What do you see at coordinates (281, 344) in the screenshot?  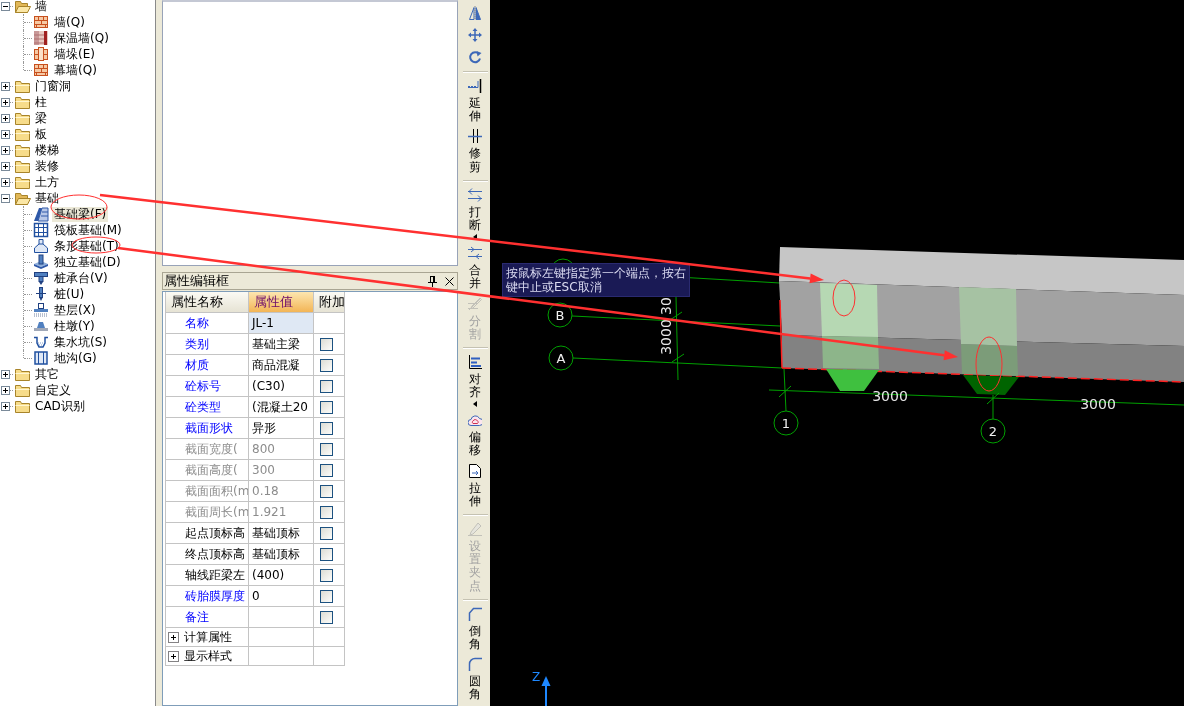 I see `property-value: 基础主梁` at bounding box center [281, 344].